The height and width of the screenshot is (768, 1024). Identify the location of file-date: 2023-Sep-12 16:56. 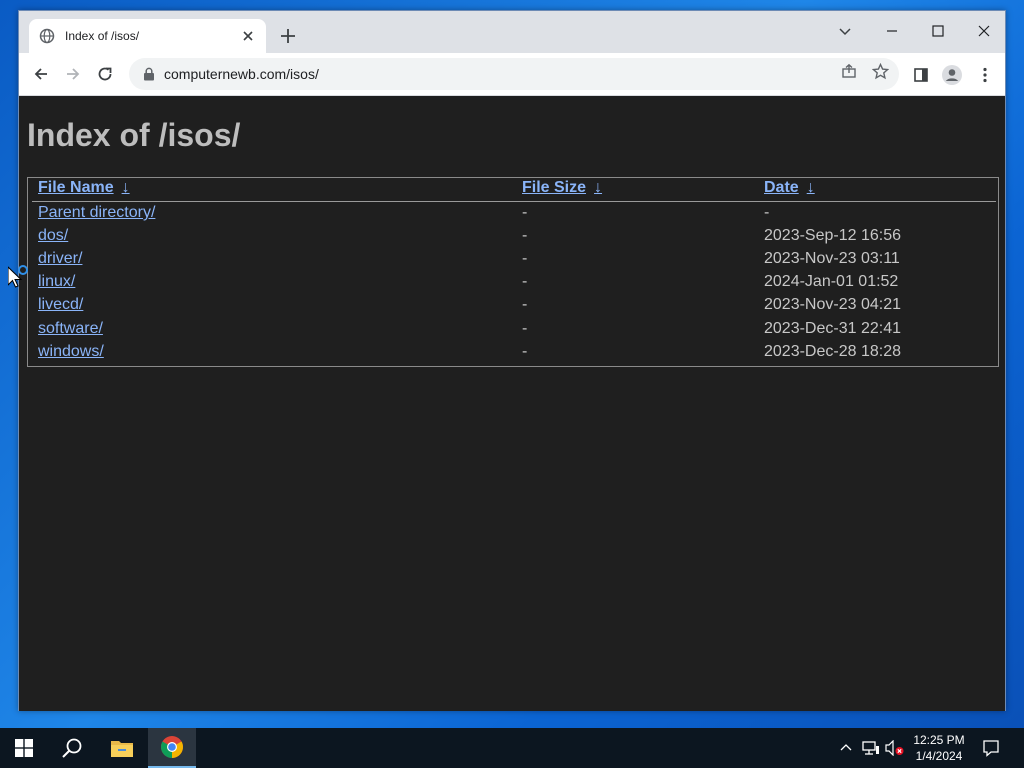
(832, 235).